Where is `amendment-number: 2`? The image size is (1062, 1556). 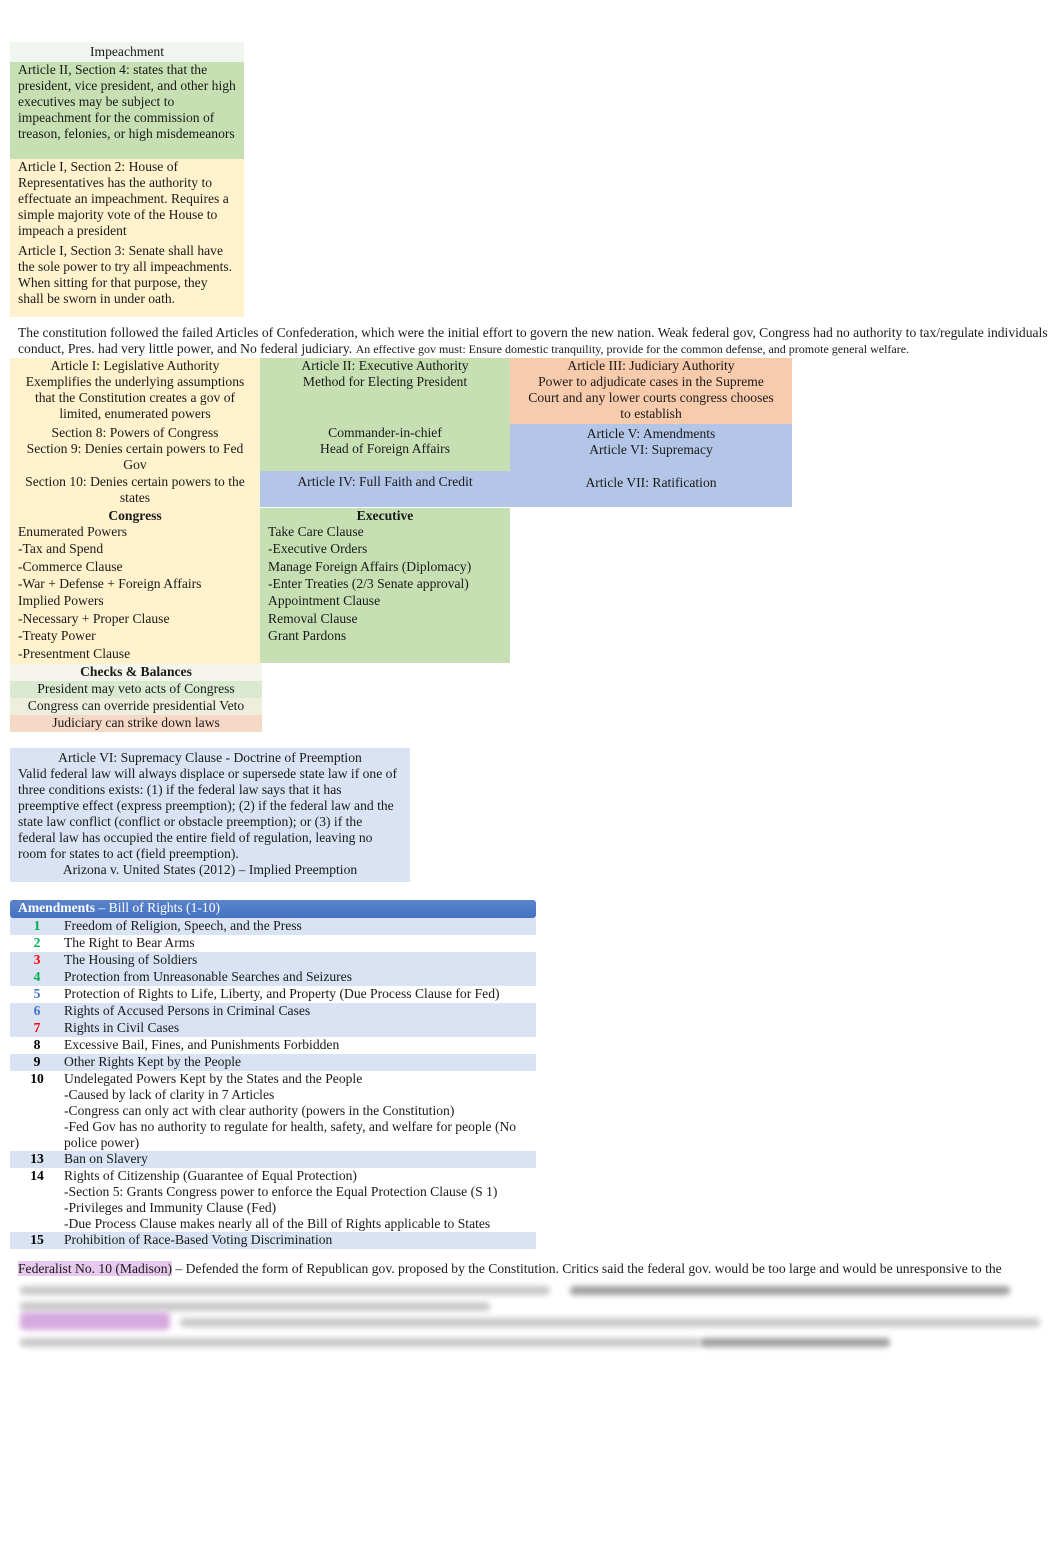 amendment-number: 2 is located at coordinates (37, 942).